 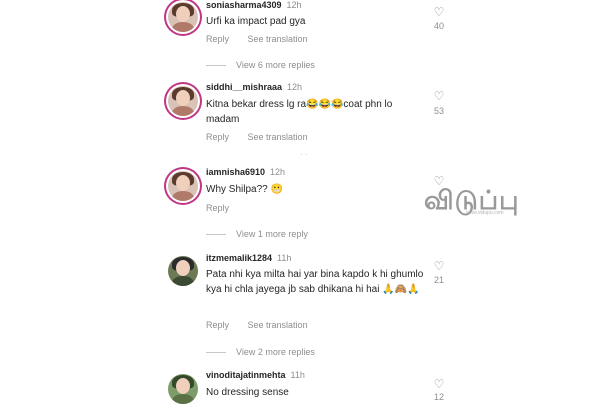 I want to click on view-replies-button: View 6 more replies, so click(x=260, y=65).